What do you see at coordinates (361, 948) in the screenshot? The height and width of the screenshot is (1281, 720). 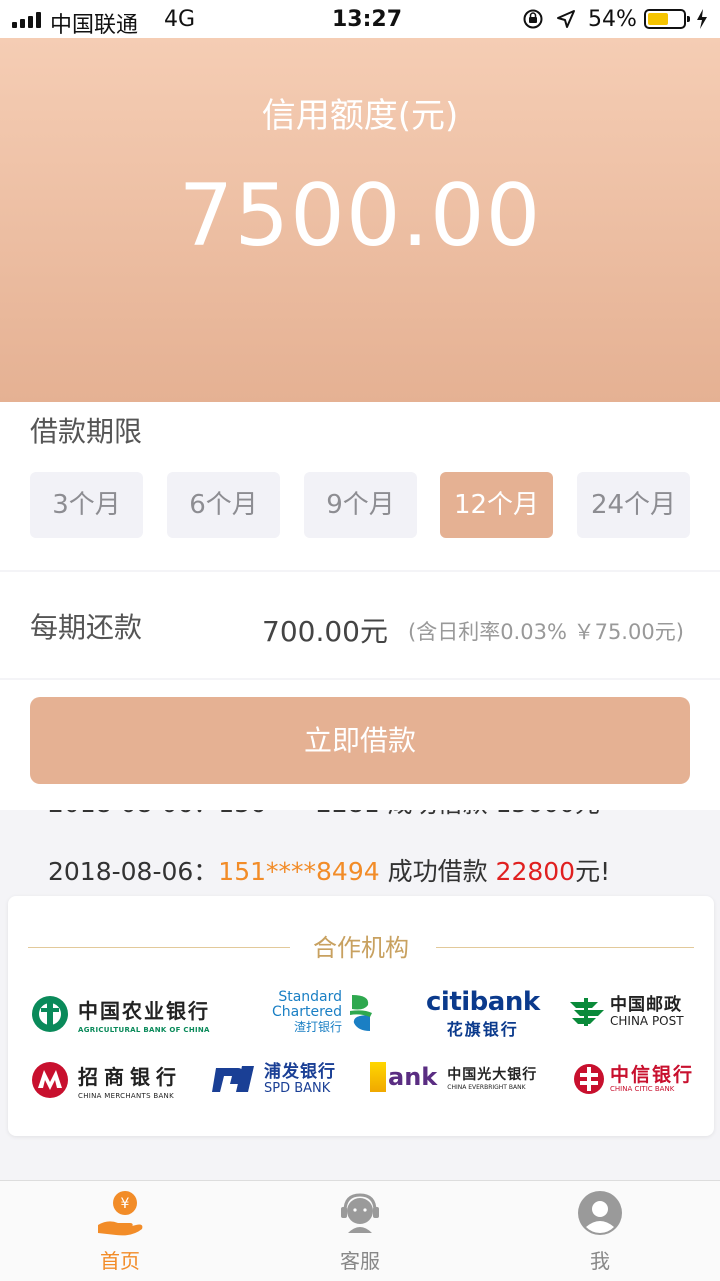 I see `partners-title: 合作机构` at bounding box center [361, 948].